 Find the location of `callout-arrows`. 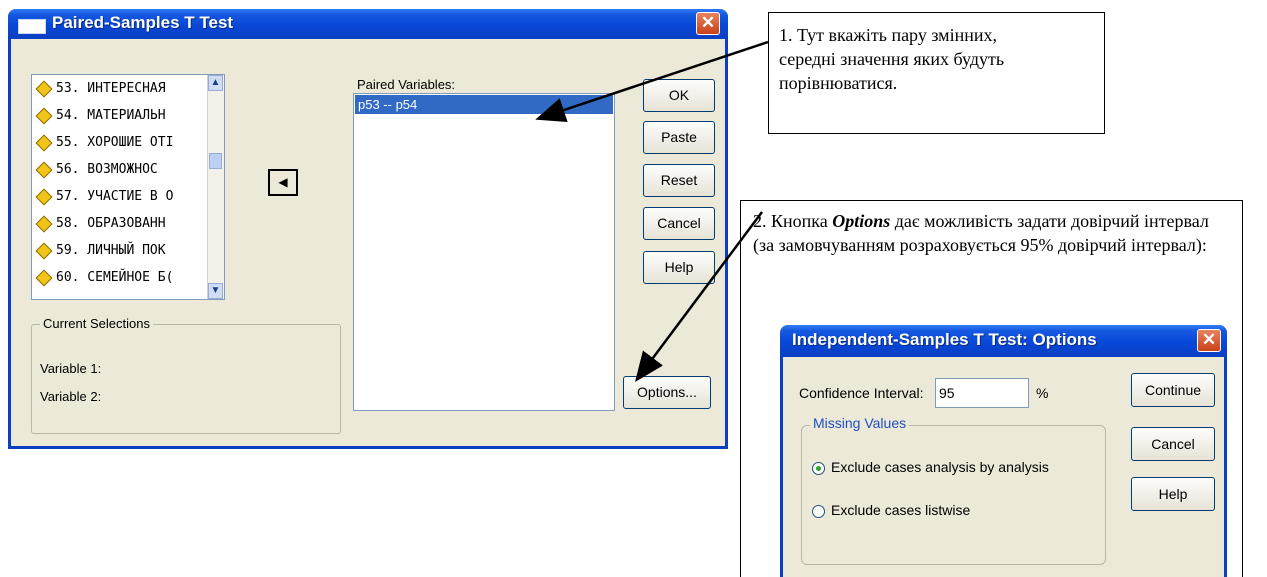

callout-arrows is located at coordinates (652, 211).